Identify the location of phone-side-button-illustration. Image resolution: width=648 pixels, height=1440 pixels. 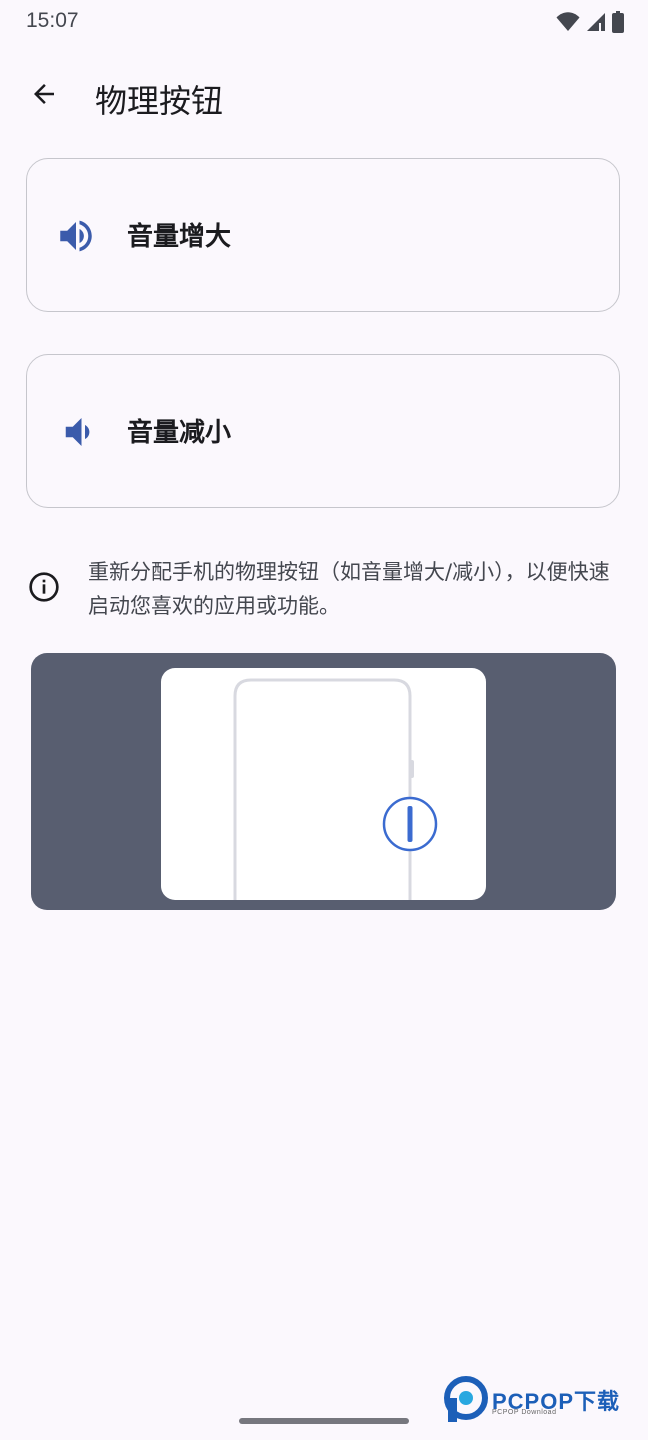
(335, 789).